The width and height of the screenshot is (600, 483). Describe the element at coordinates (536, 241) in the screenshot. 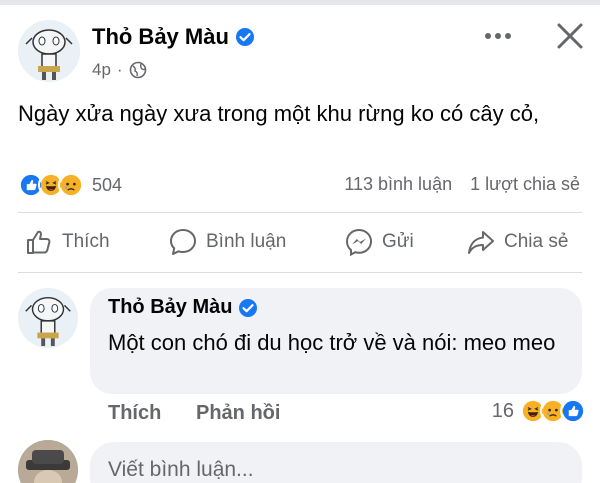

I see `share-button-label: Chia sẻ` at that location.